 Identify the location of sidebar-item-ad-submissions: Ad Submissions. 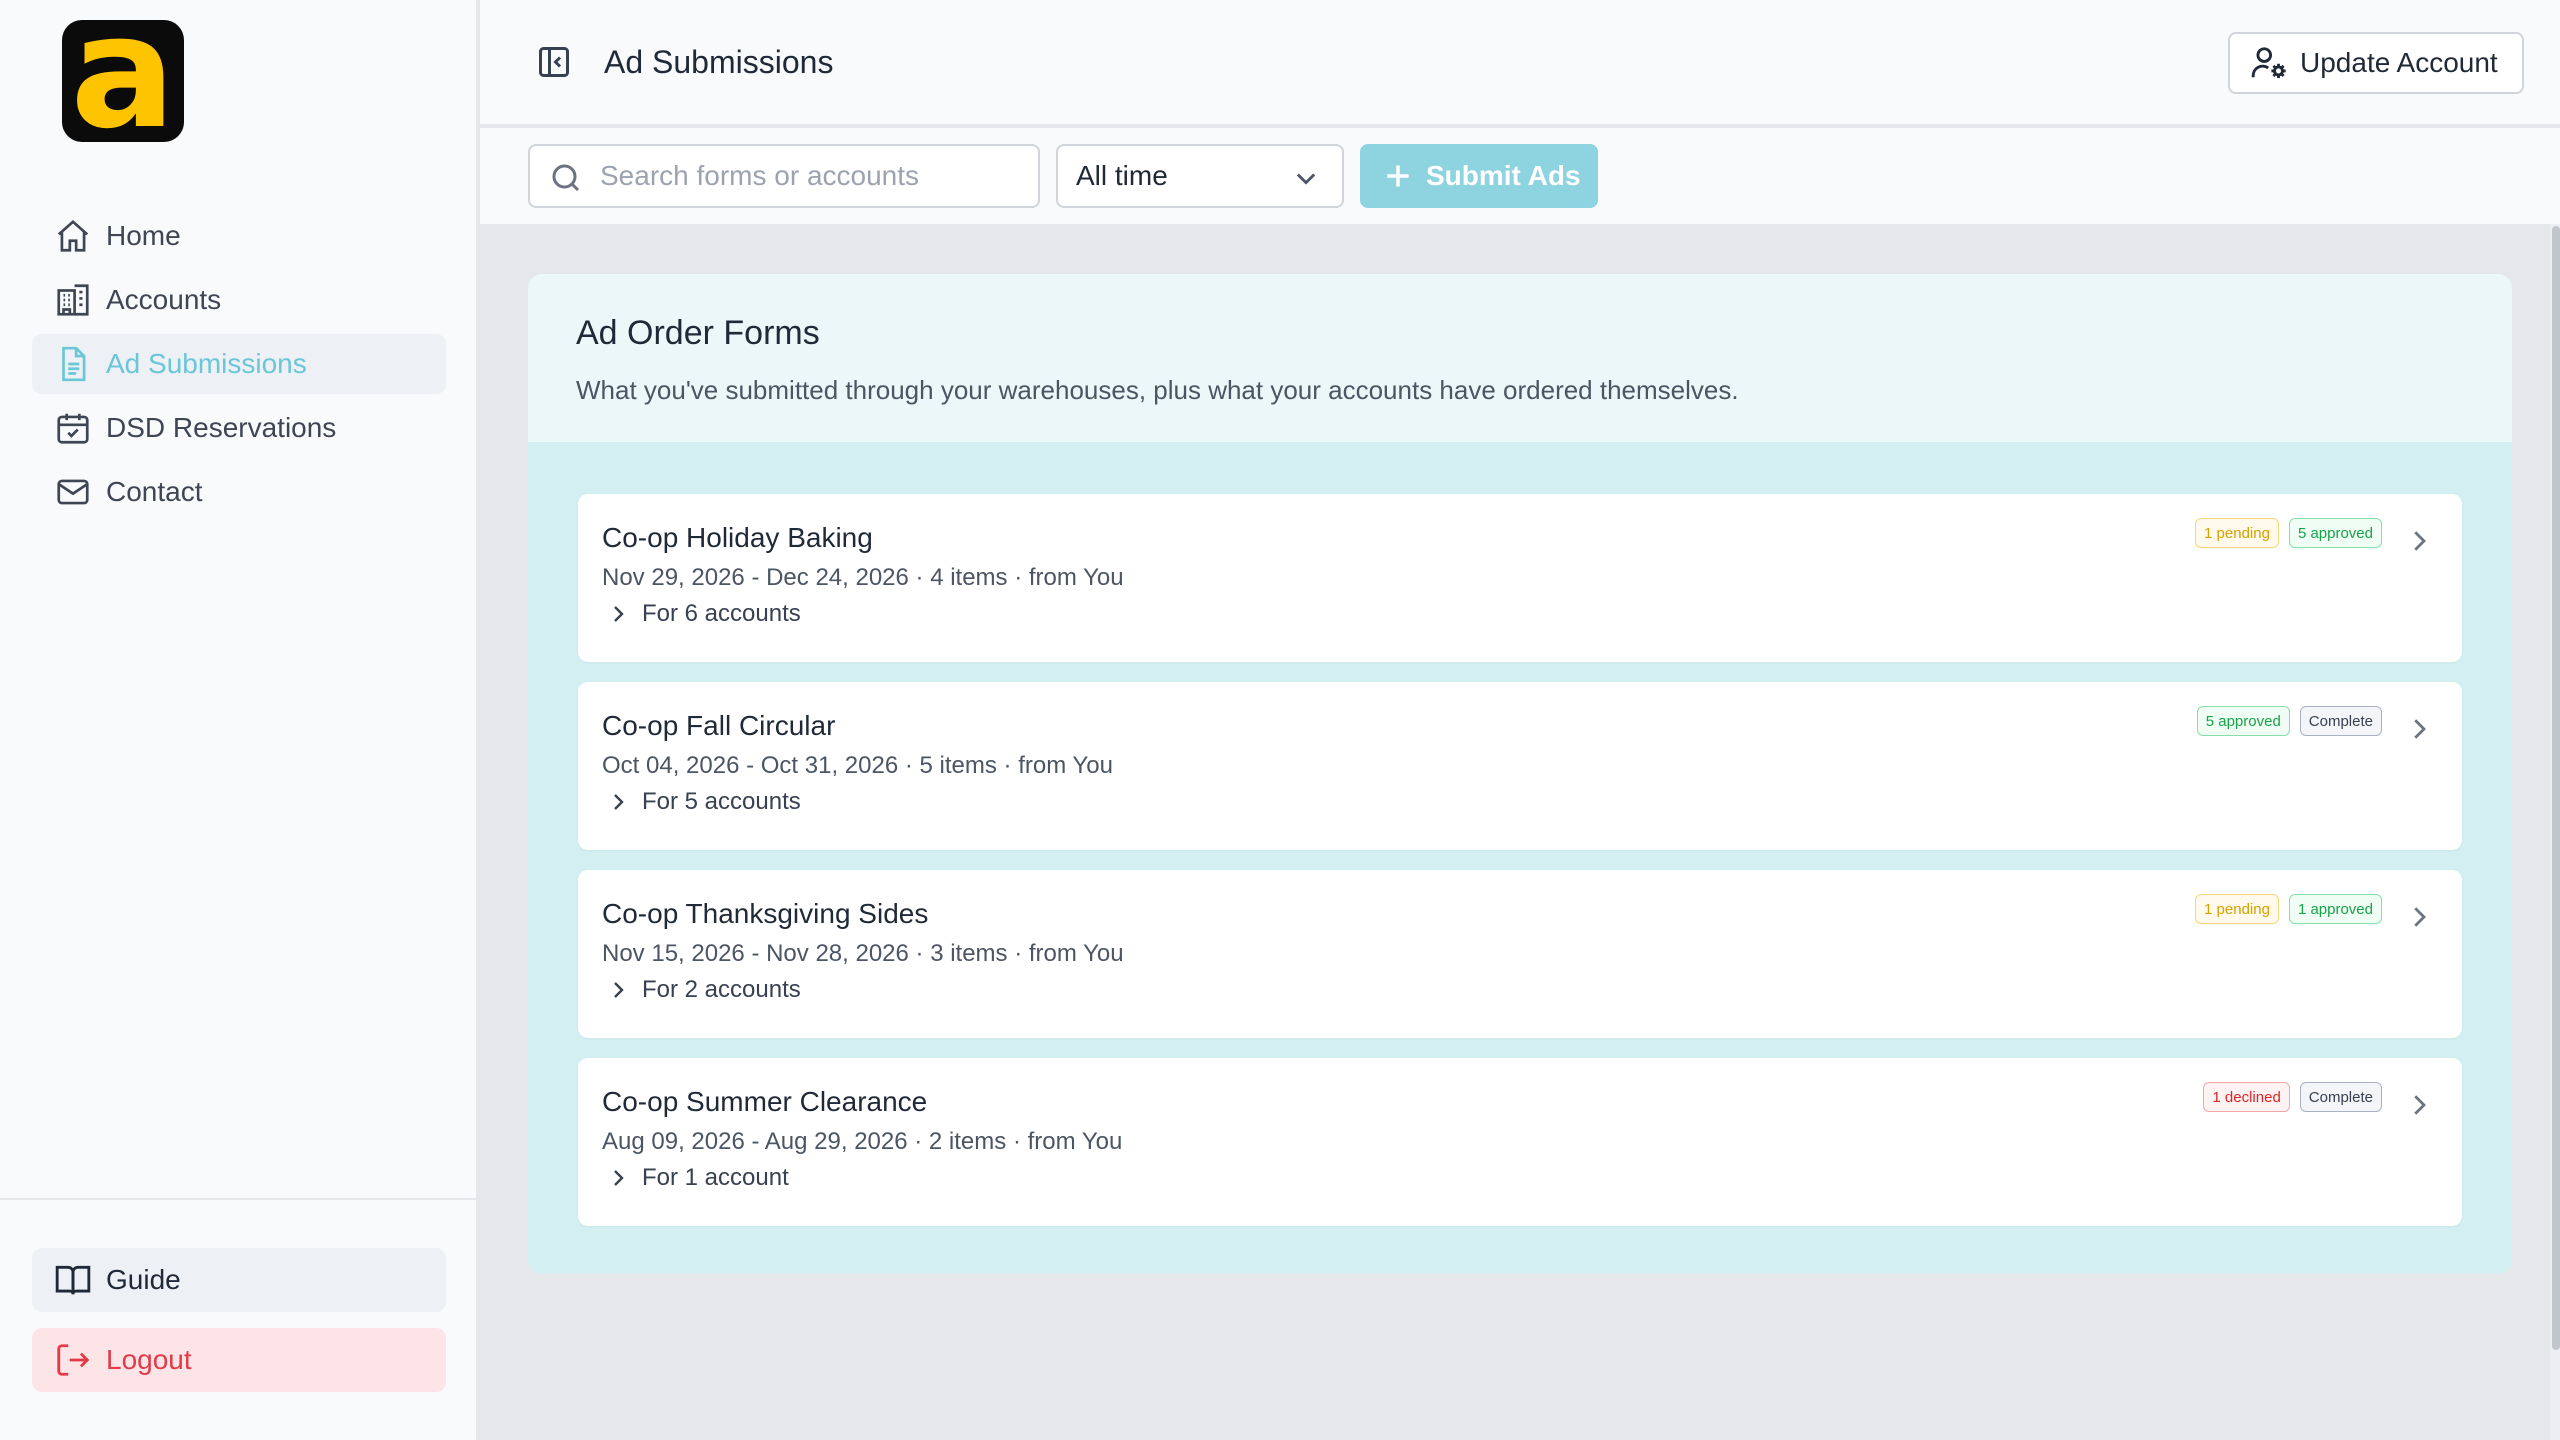
(239, 364).